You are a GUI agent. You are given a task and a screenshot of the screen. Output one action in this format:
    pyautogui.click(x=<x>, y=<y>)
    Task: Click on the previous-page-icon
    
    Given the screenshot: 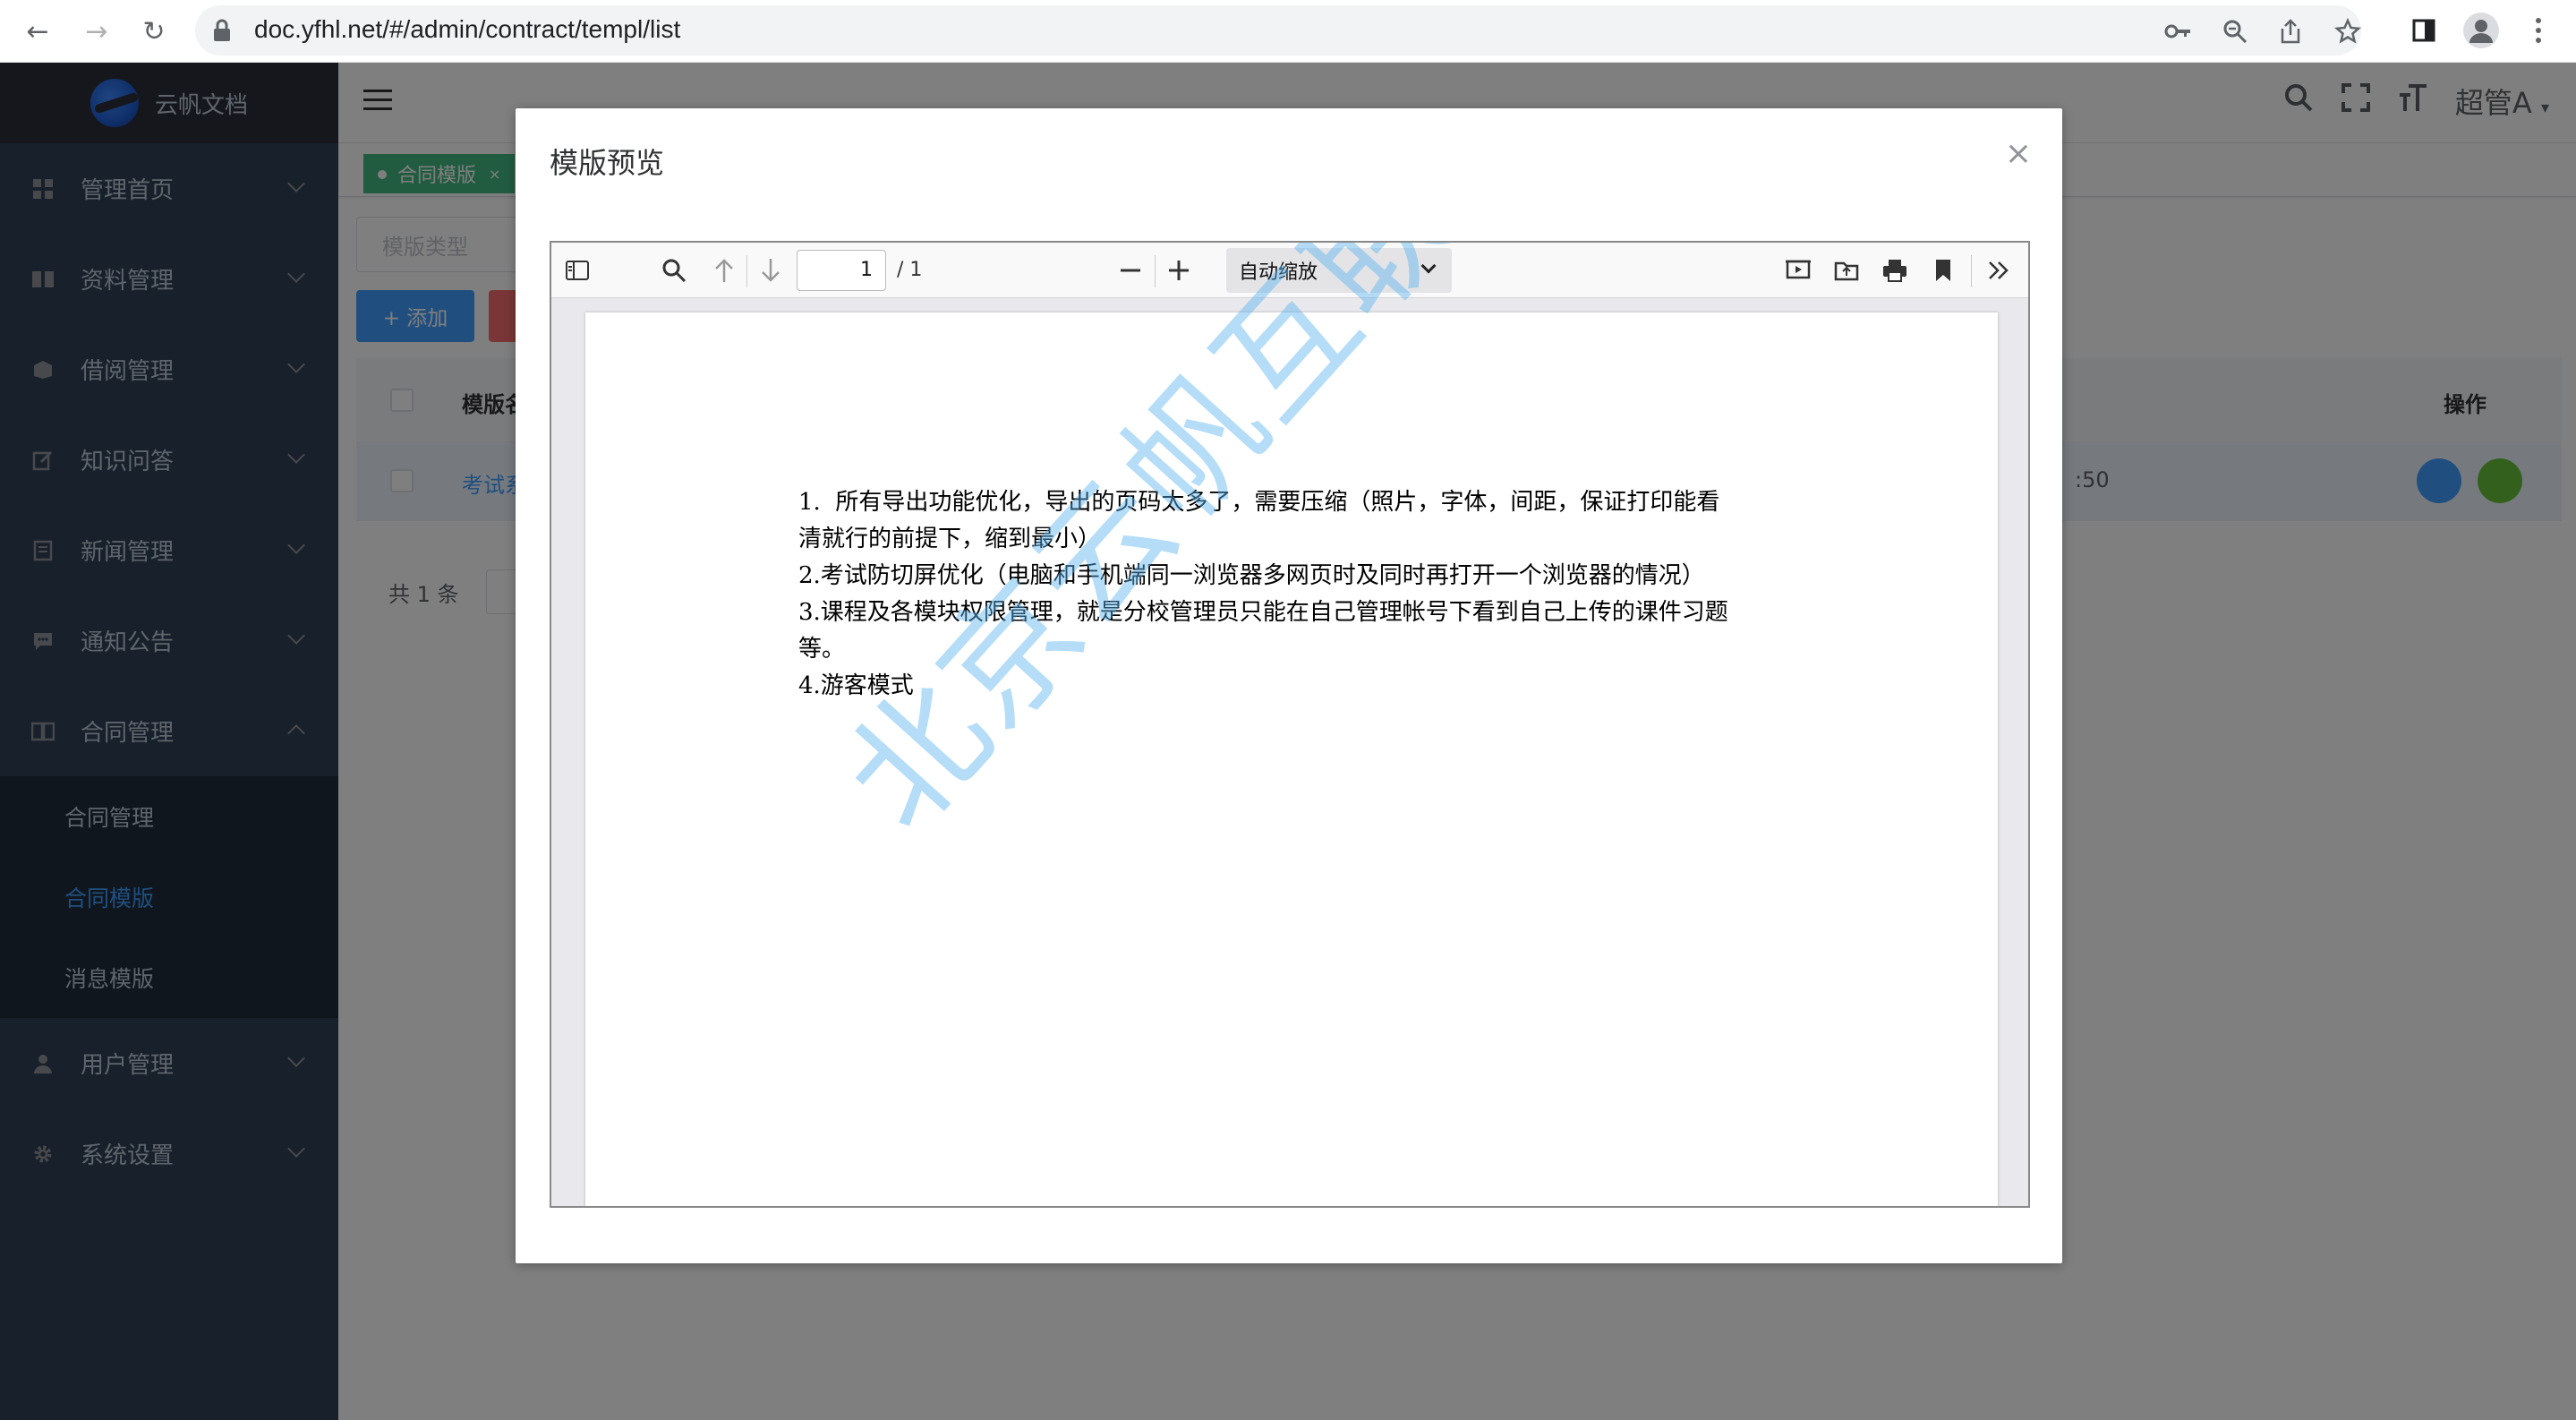 What is the action you would take?
    pyautogui.click(x=724, y=270)
    